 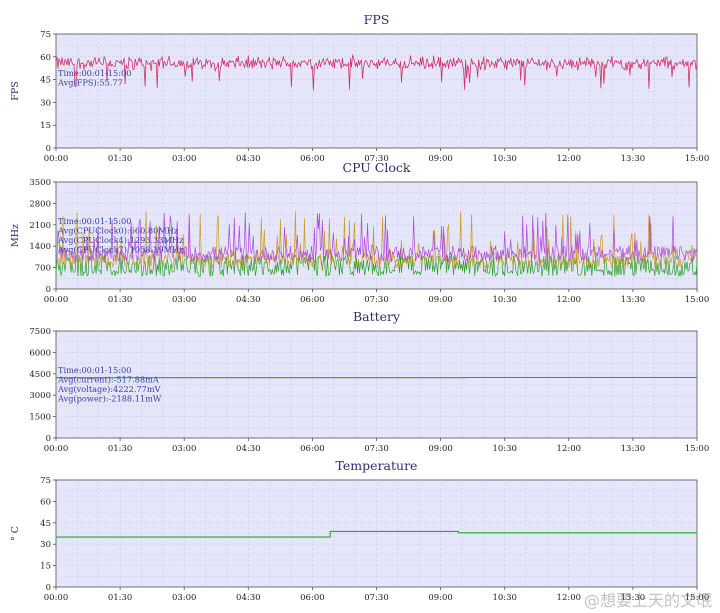 What do you see at coordinates (40, 353) in the screenshot?
I see `y-tick-label: 6000` at bounding box center [40, 353].